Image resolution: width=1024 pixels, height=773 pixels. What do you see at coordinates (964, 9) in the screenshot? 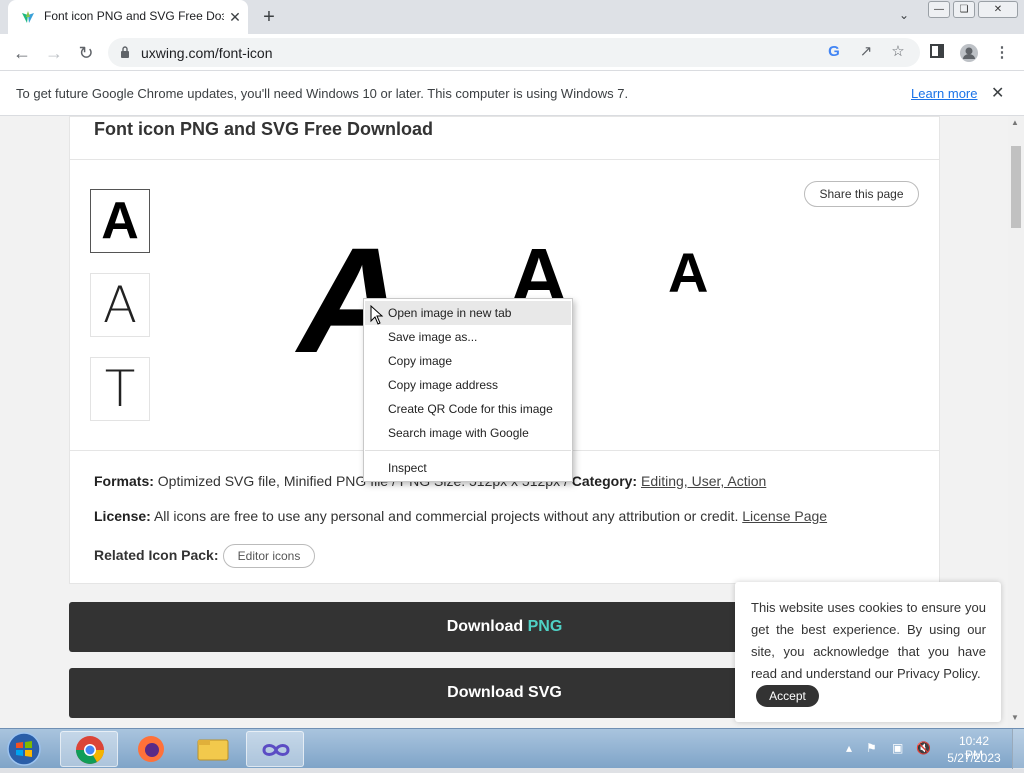
I see `restore-button: ❏` at bounding box center [964, 9].